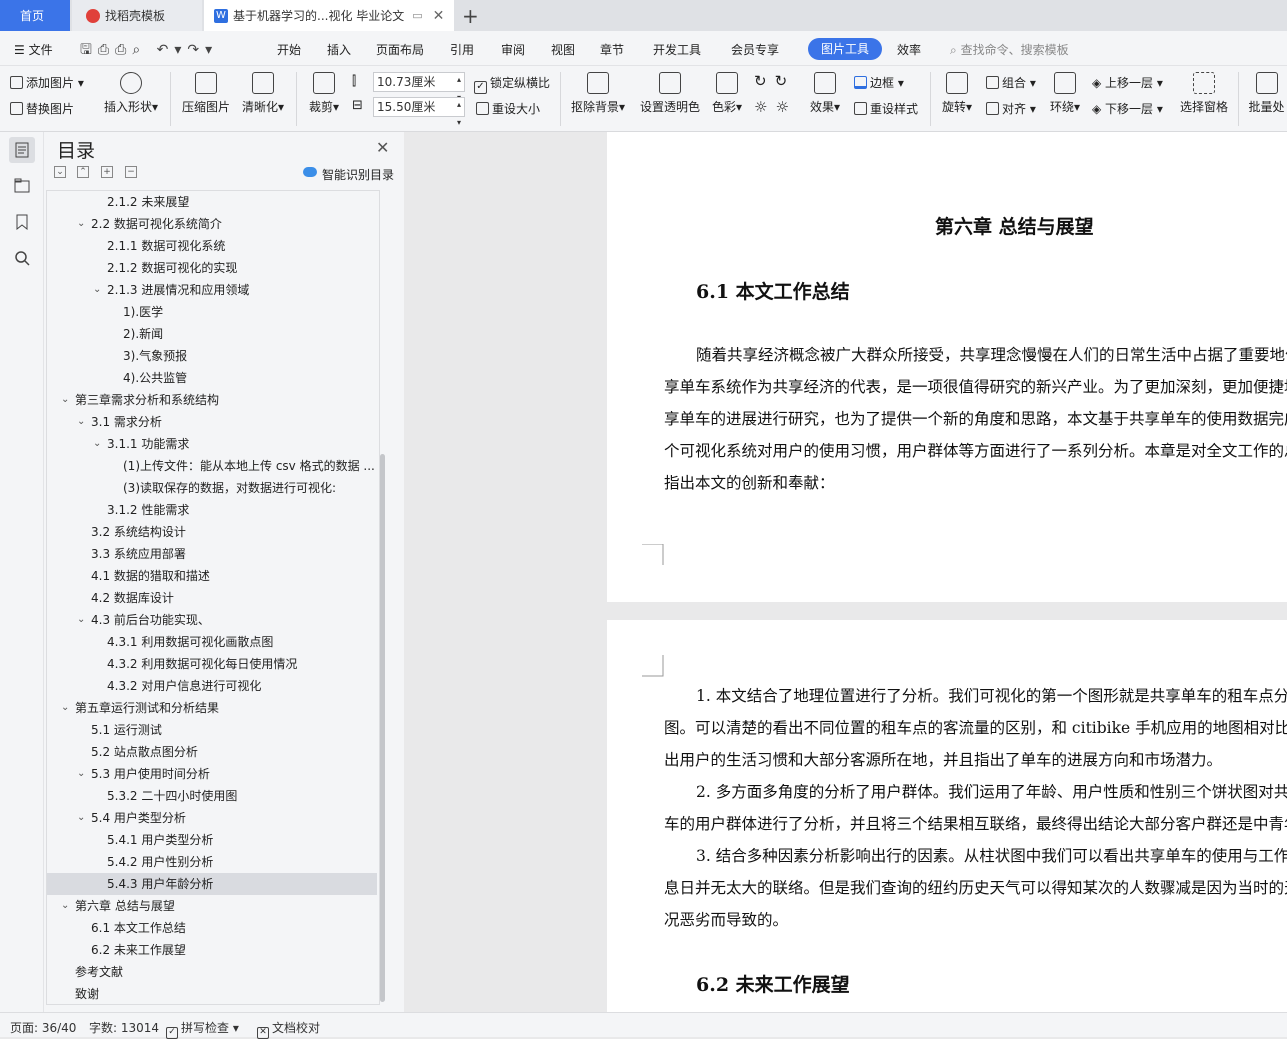  I want to click on toc-item: 4.2 数据库设计, so click(212, 598).